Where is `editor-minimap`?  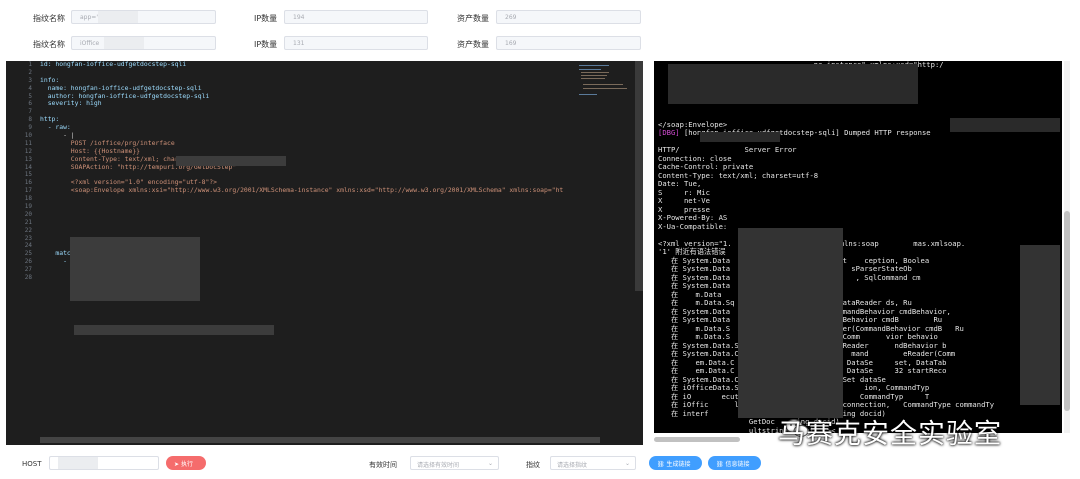
editor-minimap is located at coordinates (601, 111).